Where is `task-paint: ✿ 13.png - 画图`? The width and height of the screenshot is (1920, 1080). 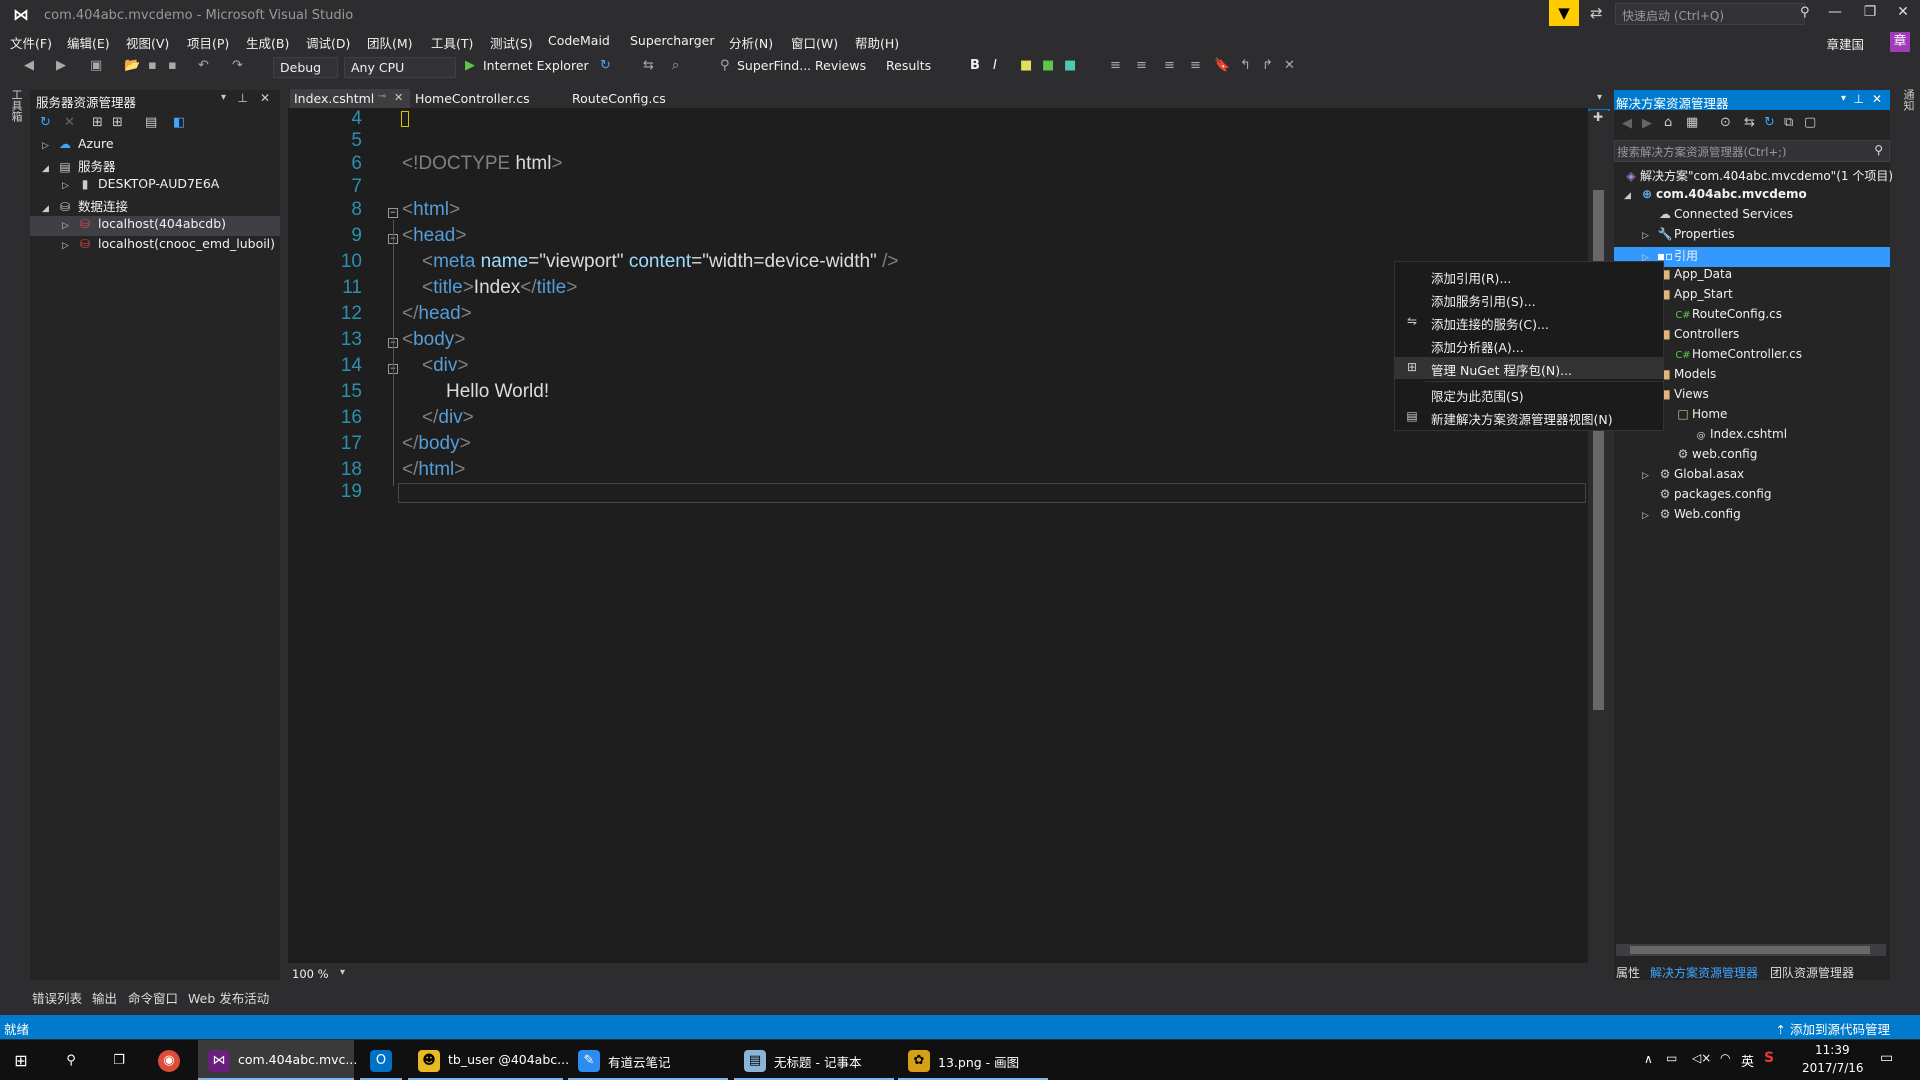
task-paint: ✿ 13.png - 画图 is located at coordinates (973, 1060).